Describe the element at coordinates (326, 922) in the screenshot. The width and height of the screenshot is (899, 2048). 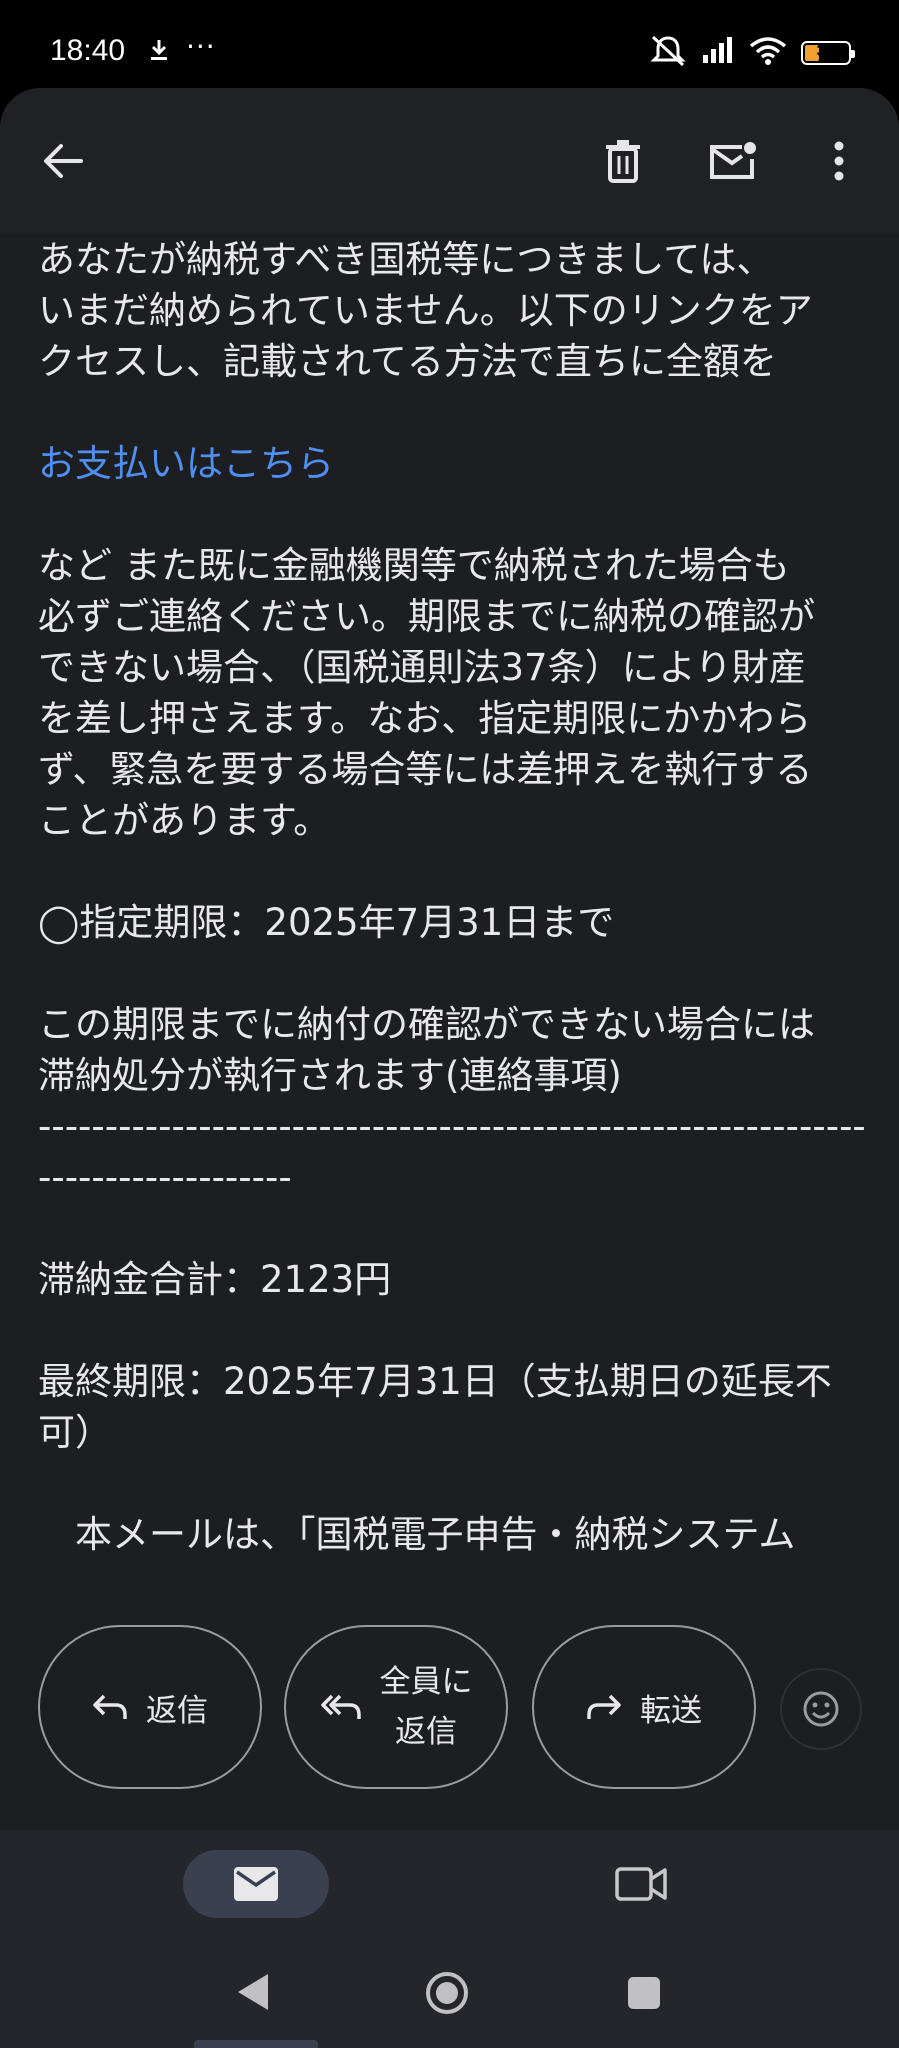
I see `deadline-line: ◯指定期限：2025年7月31日まで` at that location.